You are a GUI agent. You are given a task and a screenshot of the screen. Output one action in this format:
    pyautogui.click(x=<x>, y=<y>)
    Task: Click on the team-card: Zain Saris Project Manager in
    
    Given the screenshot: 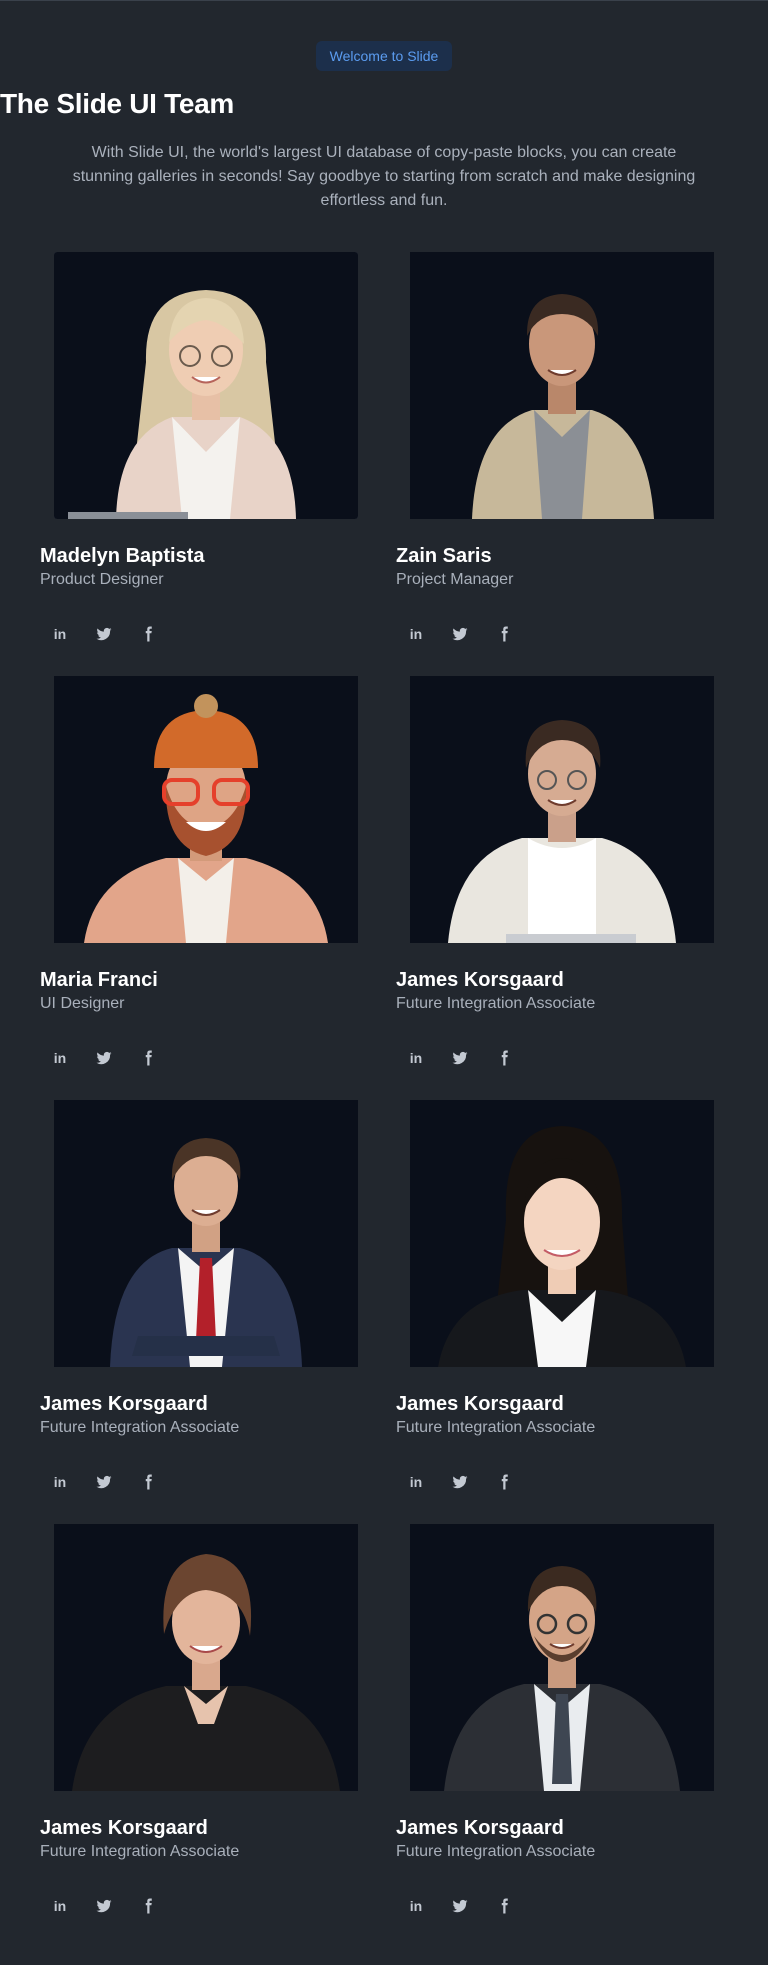 What is the action you would take?
    pyautogui.click(x=568, y=457)
    